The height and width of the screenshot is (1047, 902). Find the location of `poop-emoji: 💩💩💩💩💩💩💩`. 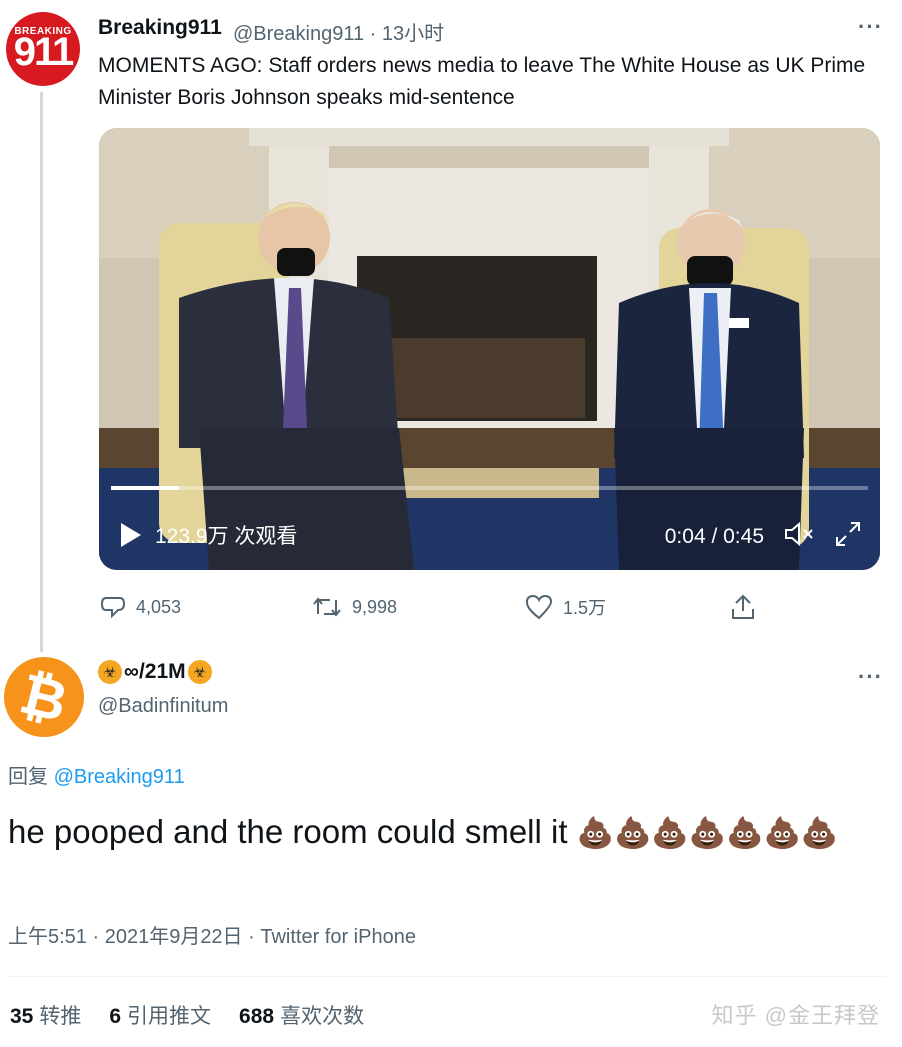

poop-emoji: 💩💩💩💩💩💩💩 is located at coordinates (707, 833).